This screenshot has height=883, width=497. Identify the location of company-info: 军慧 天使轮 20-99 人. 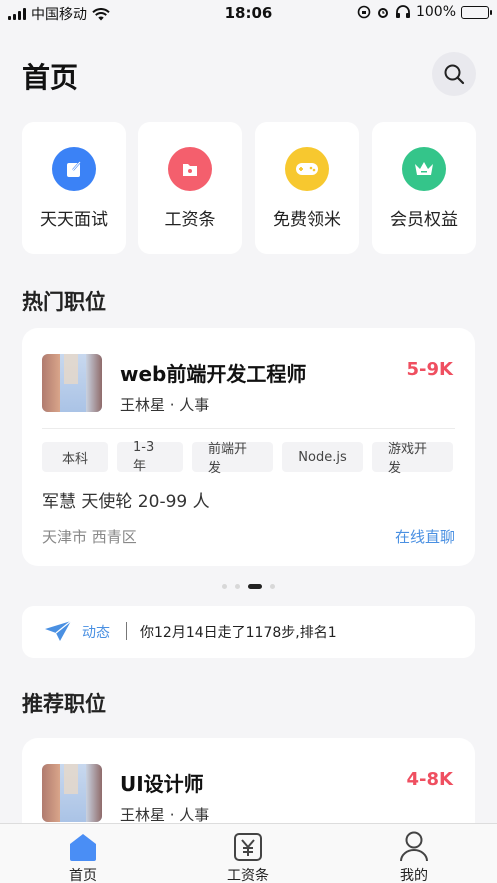
(126, 502).